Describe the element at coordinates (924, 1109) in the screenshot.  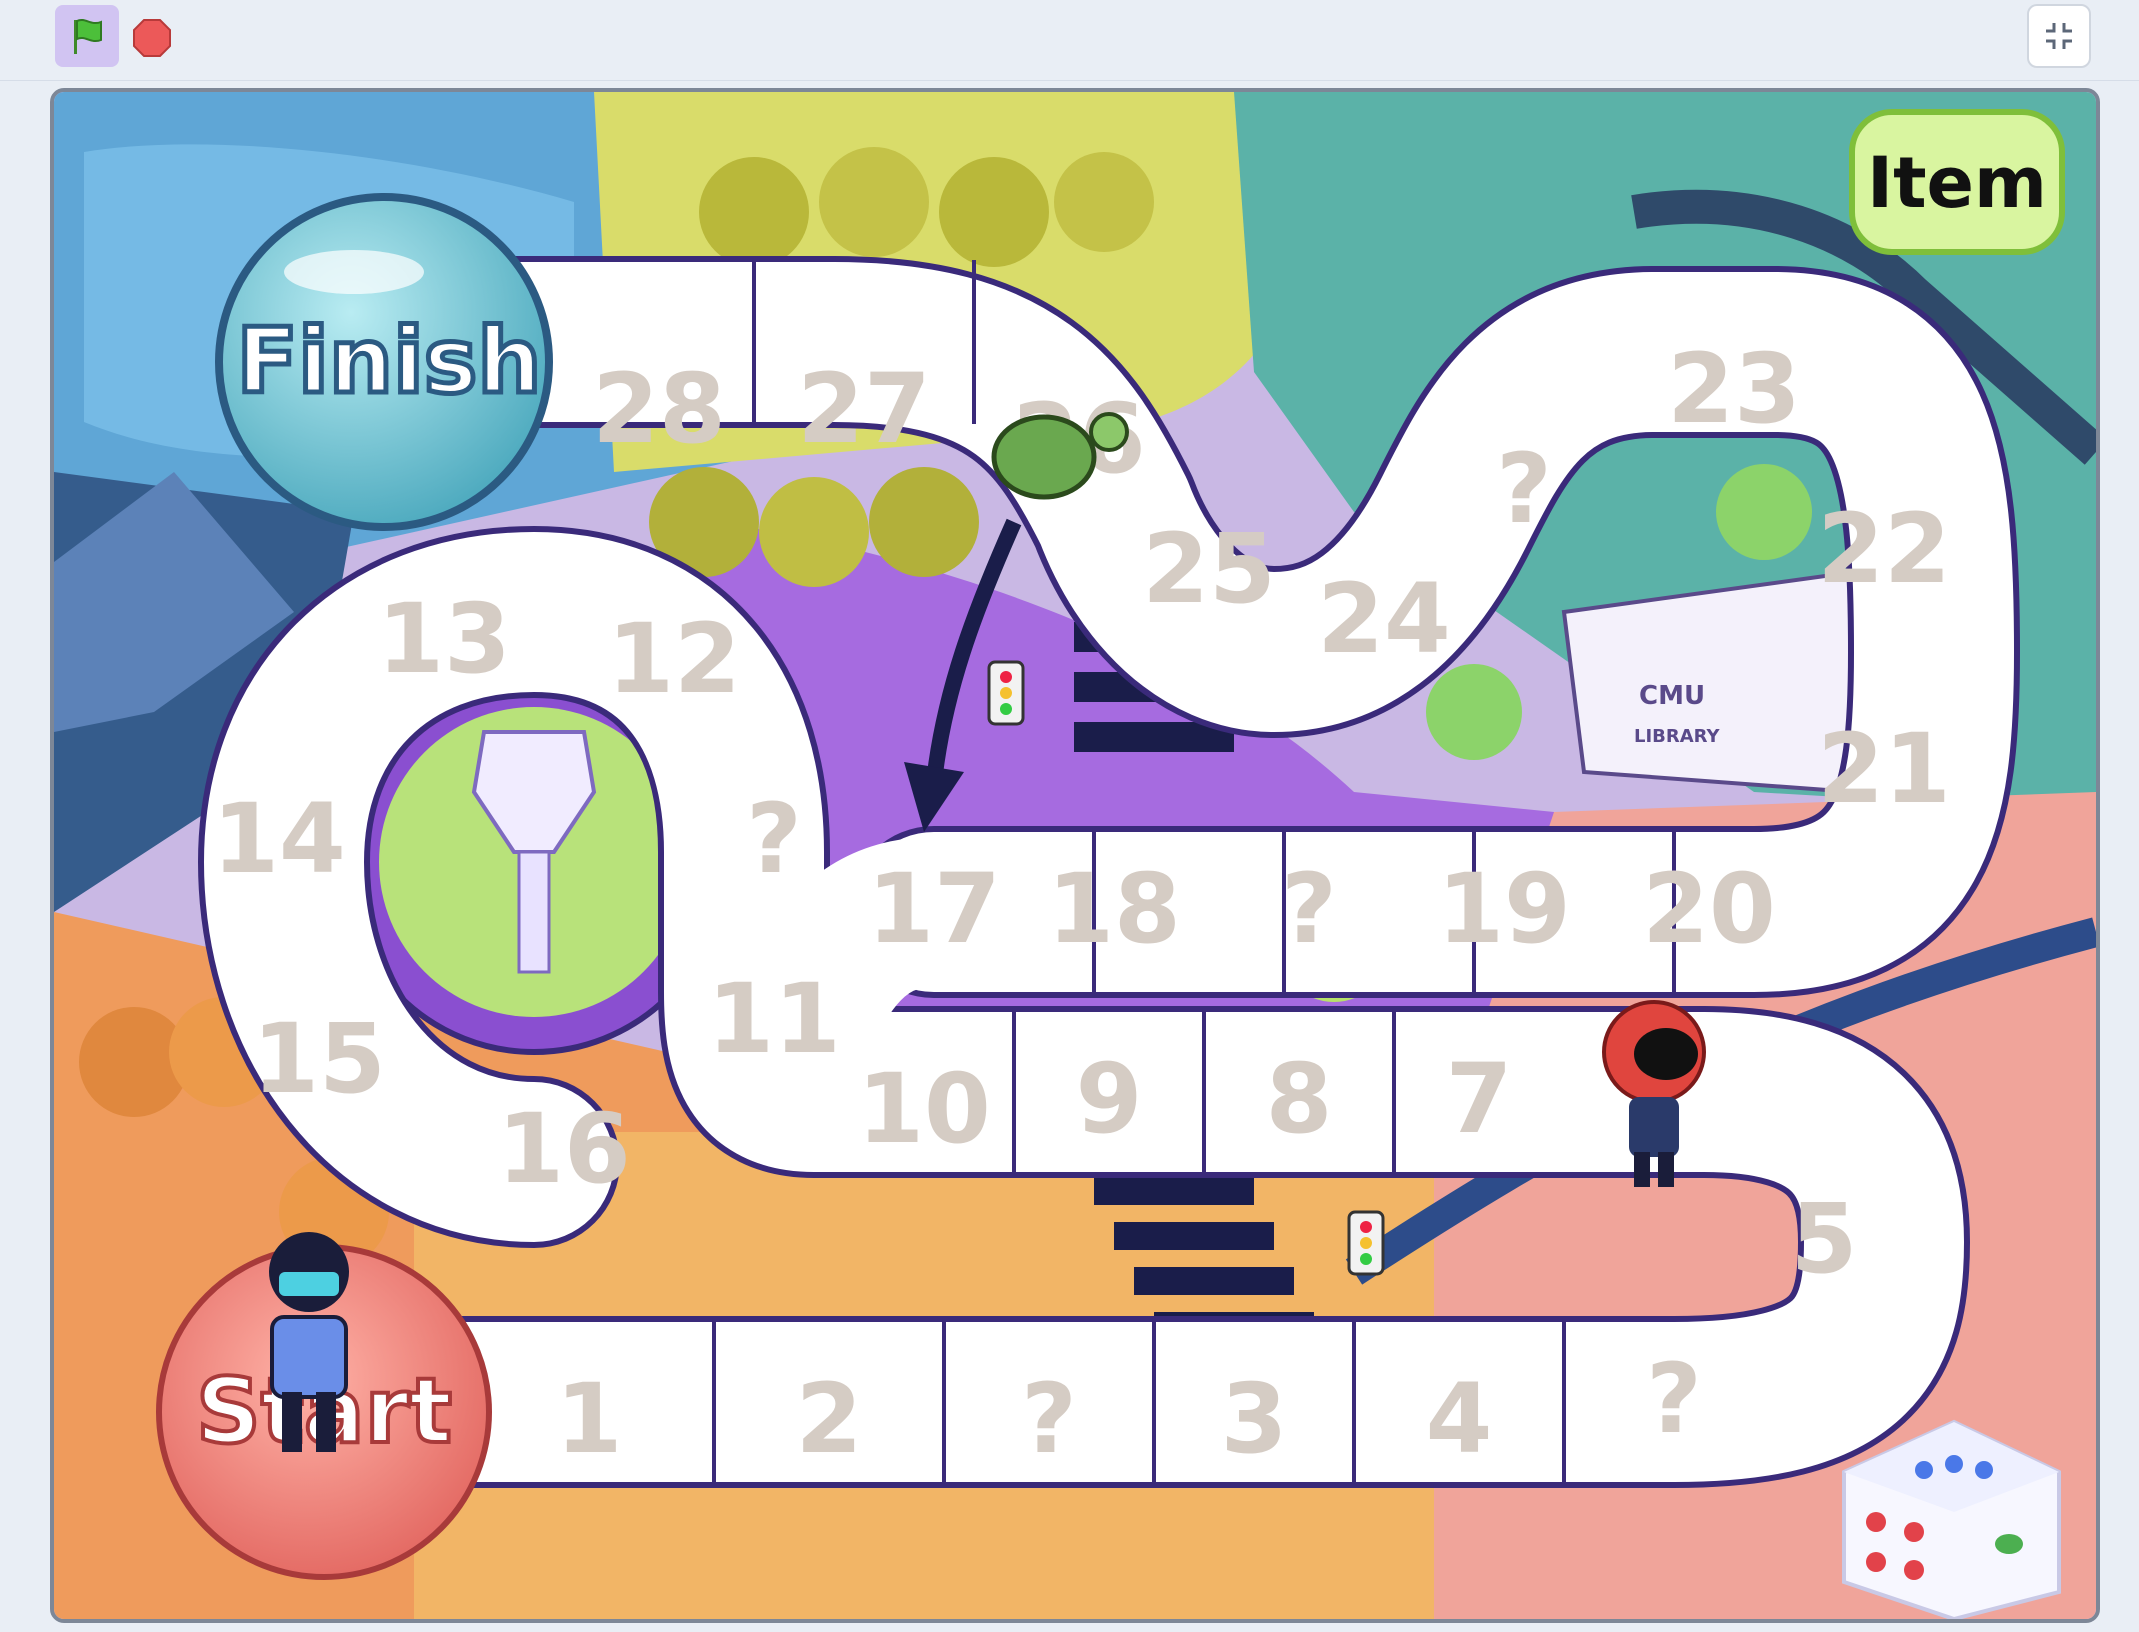
I see `square-label: 10` at that location.